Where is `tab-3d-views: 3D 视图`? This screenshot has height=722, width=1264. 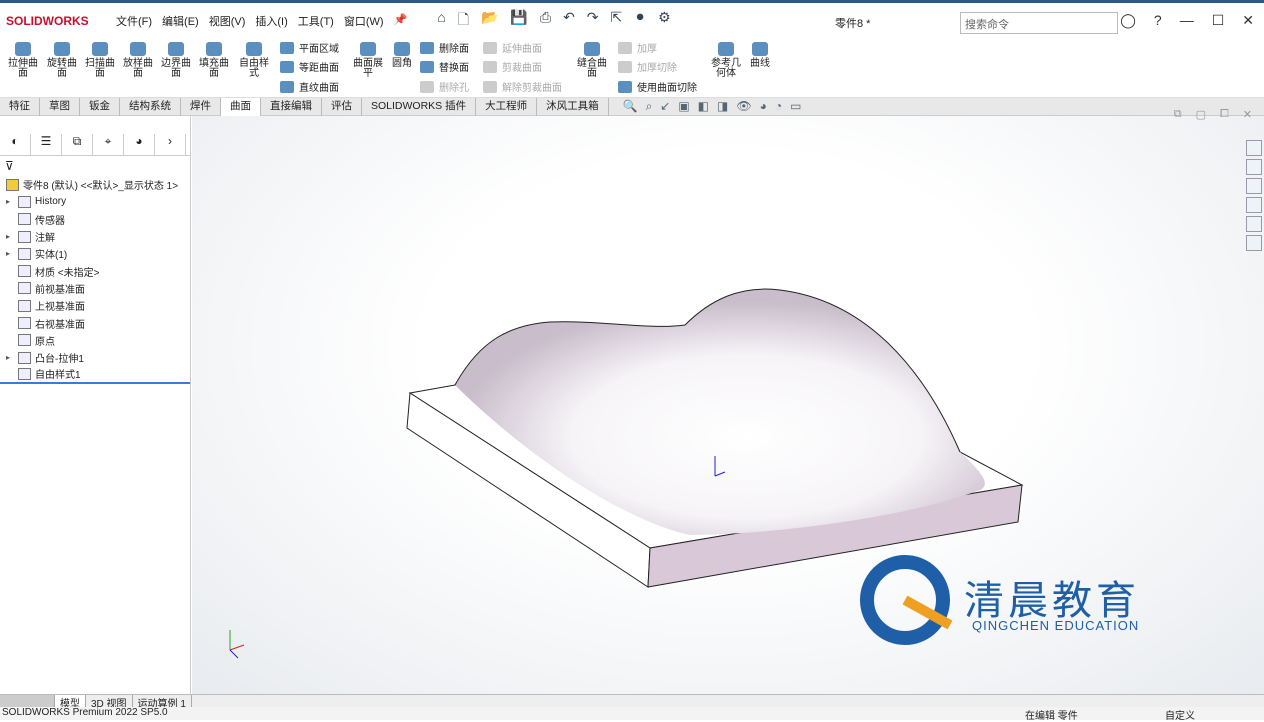 tab-3d-views: 3D 视图 is located at coordinates (109, 702).